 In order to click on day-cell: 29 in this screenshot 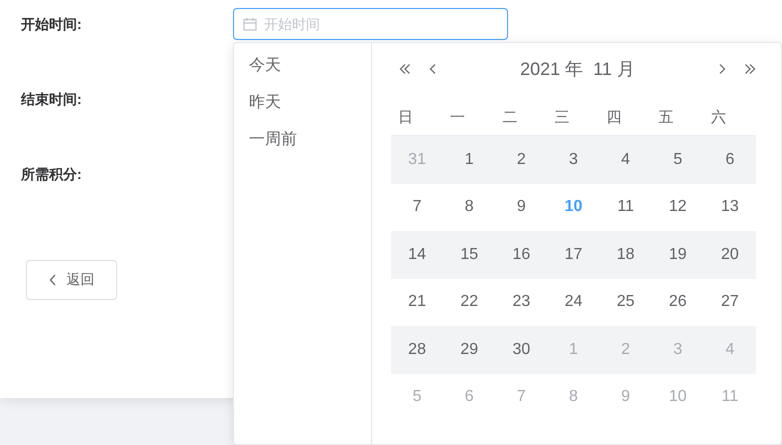, I will do `click(469, 349)`.